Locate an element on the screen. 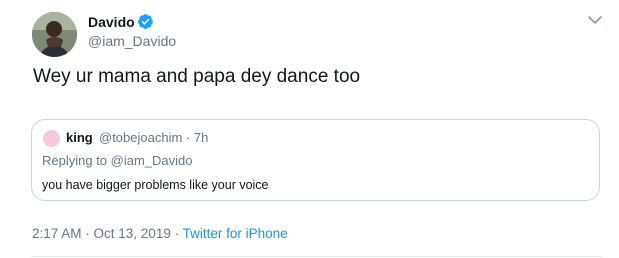 The width and height of the screenshot is (619, 258). tweet-timestamp: 2:17 AM · Oct 13, 2019 · is located at coordinates (107, 233).